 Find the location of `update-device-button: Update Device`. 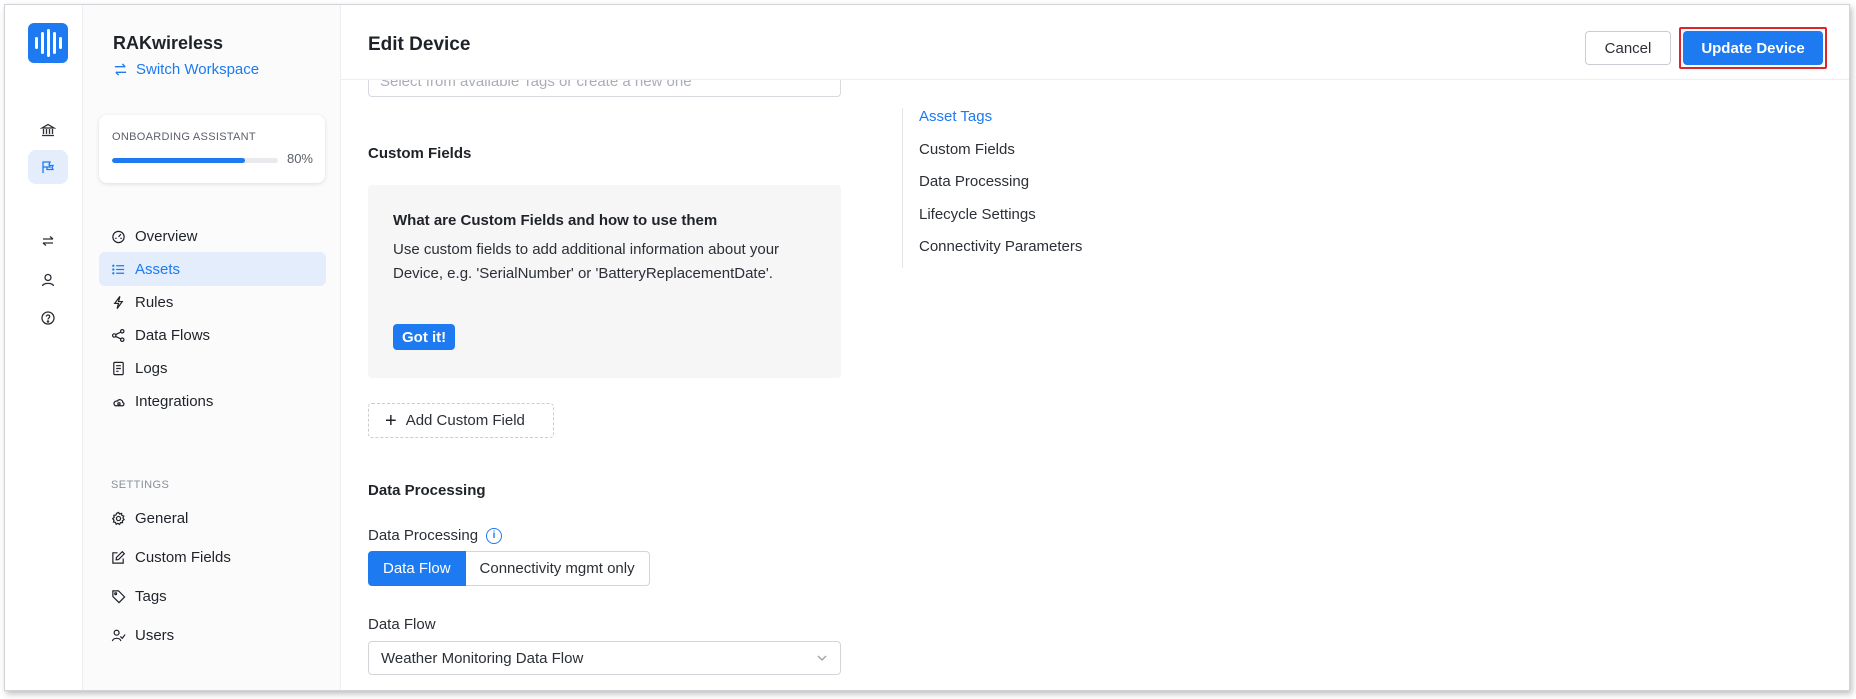

update-device-button: Update Device is located at coordinates (1753, 48).